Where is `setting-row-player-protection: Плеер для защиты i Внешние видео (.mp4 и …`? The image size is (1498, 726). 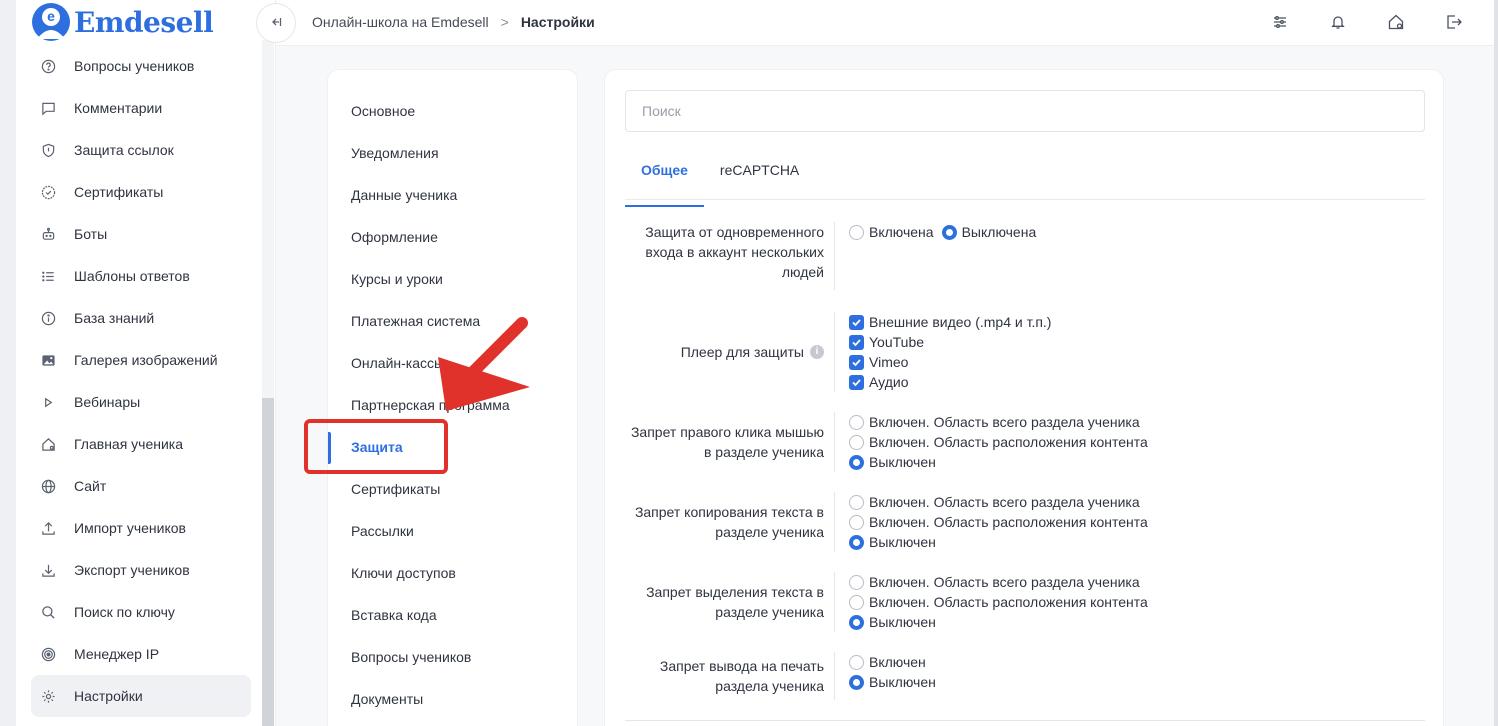
setting-row-player-protection: Плеер для защиты i Внешние видео (.mp4 и … is located at coordinates (1025, 352).